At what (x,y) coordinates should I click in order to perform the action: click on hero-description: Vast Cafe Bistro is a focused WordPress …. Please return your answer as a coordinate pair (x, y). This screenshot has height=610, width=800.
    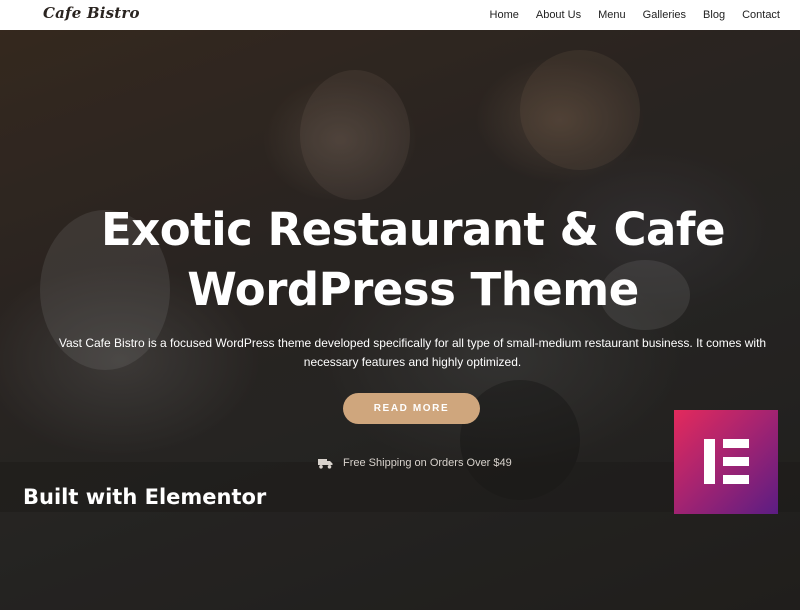
    Looking at the image, I should click on (412, 352).